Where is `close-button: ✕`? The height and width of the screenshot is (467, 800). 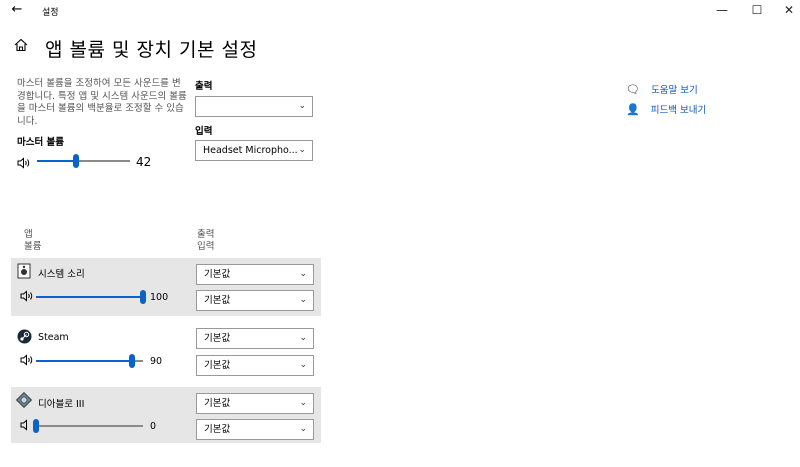 close-button: ✕ is located at coordinates (789, 10).